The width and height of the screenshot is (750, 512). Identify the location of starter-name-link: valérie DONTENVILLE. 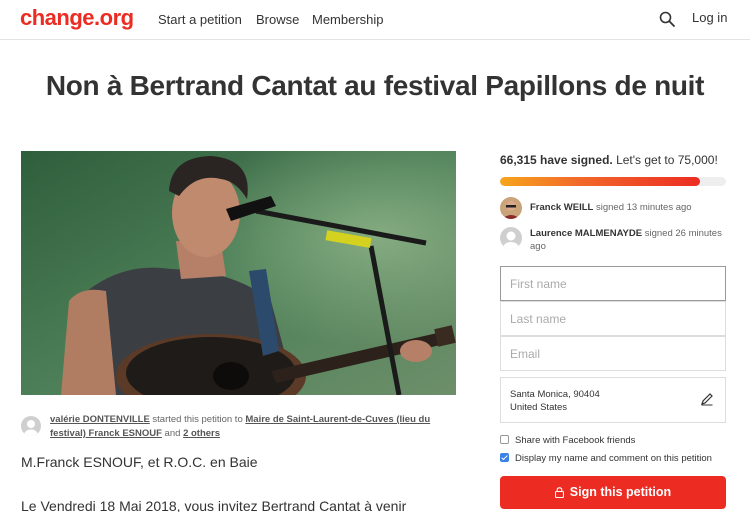
(100, 419).